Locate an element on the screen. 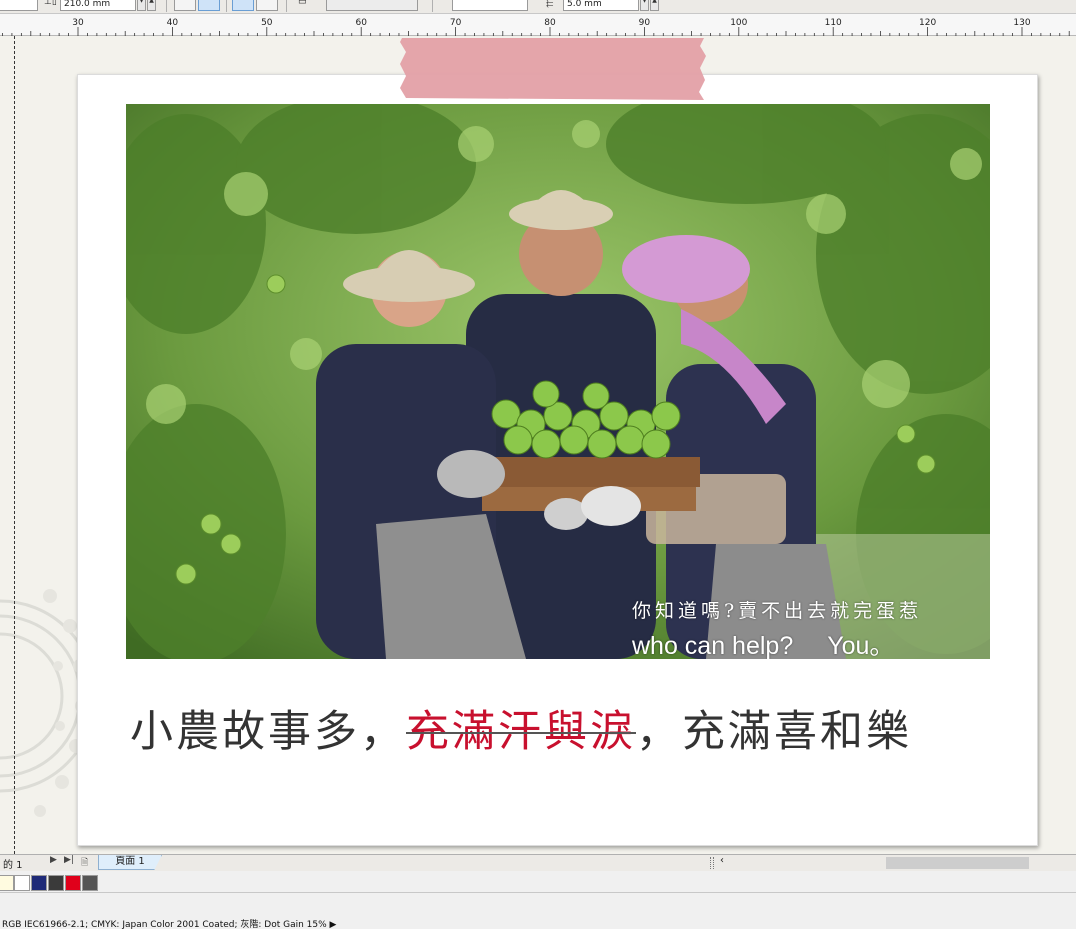 The width and height of the screenshot is (1076, 929). property-bar: ⊥▯ 210.0 mm ▼ ▲ ▭ ⬱ 5.0 mm ▼ ▲ is located at coordinates (538, 7).